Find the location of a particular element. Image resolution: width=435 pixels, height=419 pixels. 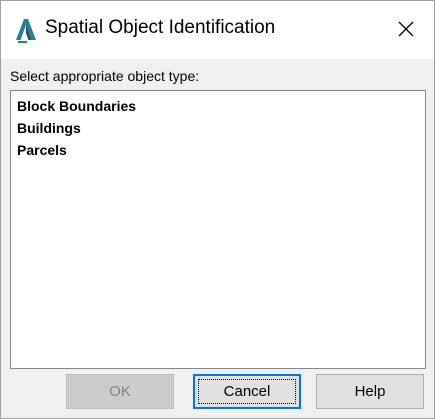

object-type-prompt: Select appropriate object type: is located at coordinates (105, 76).